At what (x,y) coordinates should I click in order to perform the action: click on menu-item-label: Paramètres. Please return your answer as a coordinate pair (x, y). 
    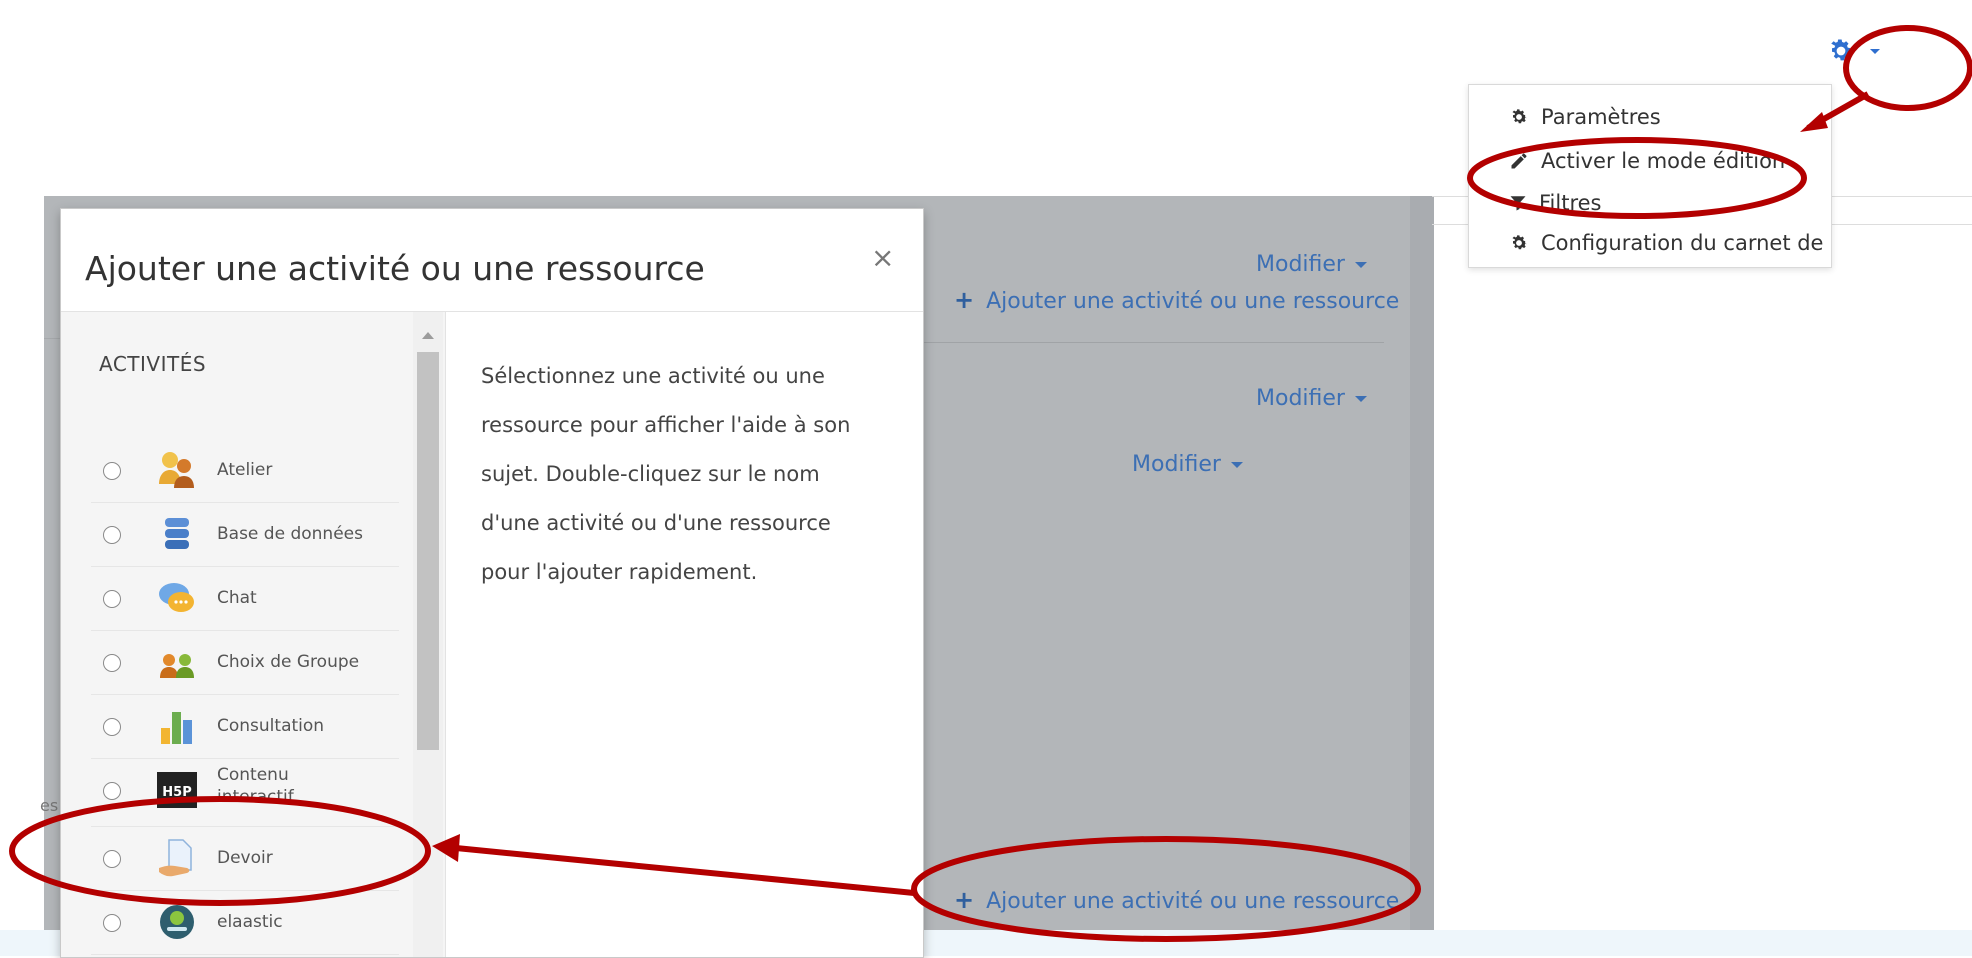
    Looking at the image, I should click on (1601, 117).